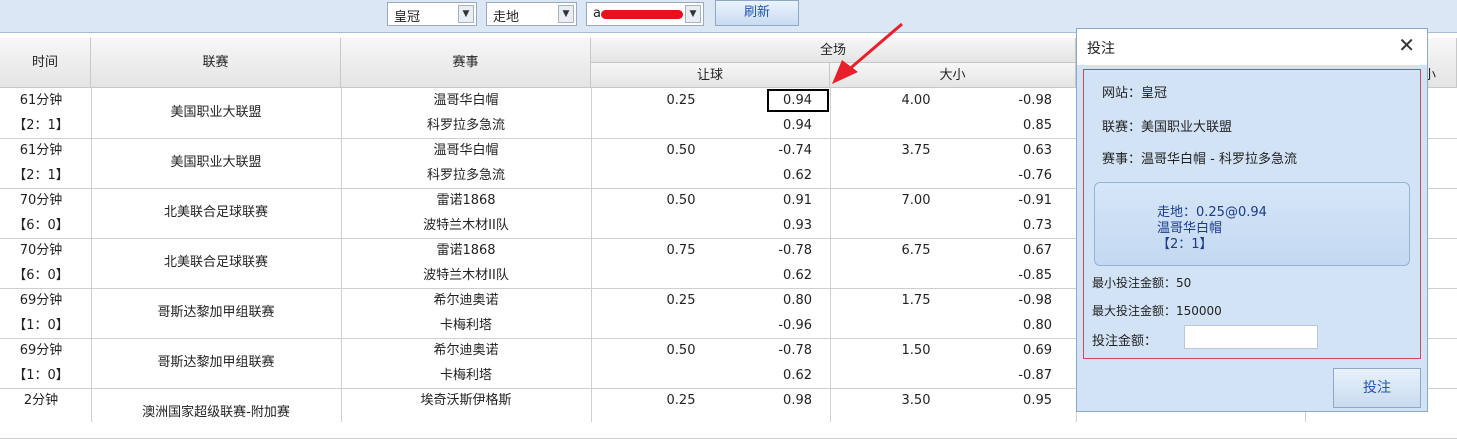 The height and width of the screenshot is (439, 1457). What do you see at coordinates (1016, 400) in the screenshot?
I see `over-odds: 0.95` at bounding box center [1016, 400].